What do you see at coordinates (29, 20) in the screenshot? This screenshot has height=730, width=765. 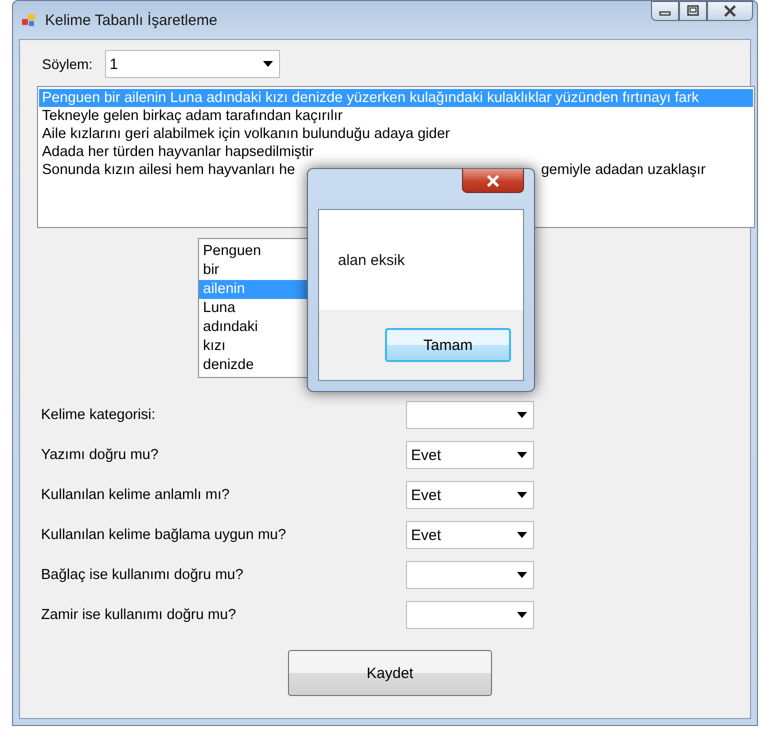 I see `app-icon` at bounding box center [29, 20].